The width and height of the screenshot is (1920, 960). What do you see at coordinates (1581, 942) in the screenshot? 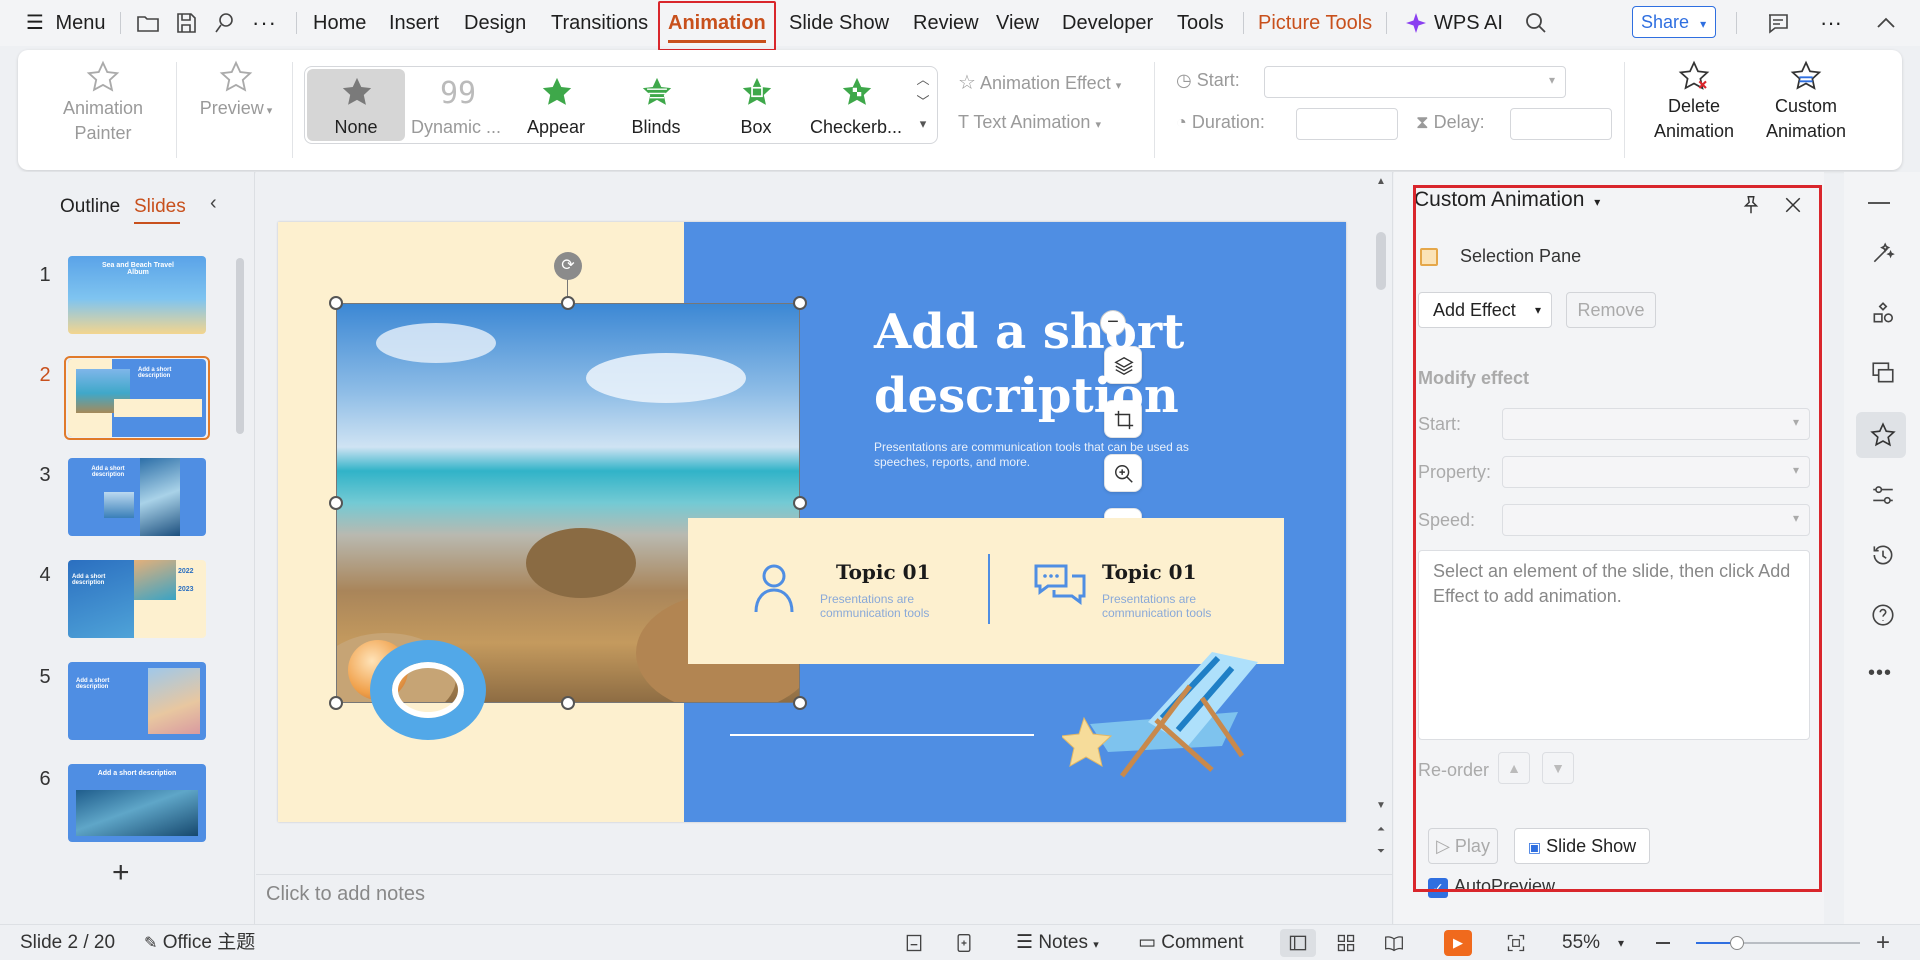
I see `zoom-level: 55%` at bounding box center [1581, 942].